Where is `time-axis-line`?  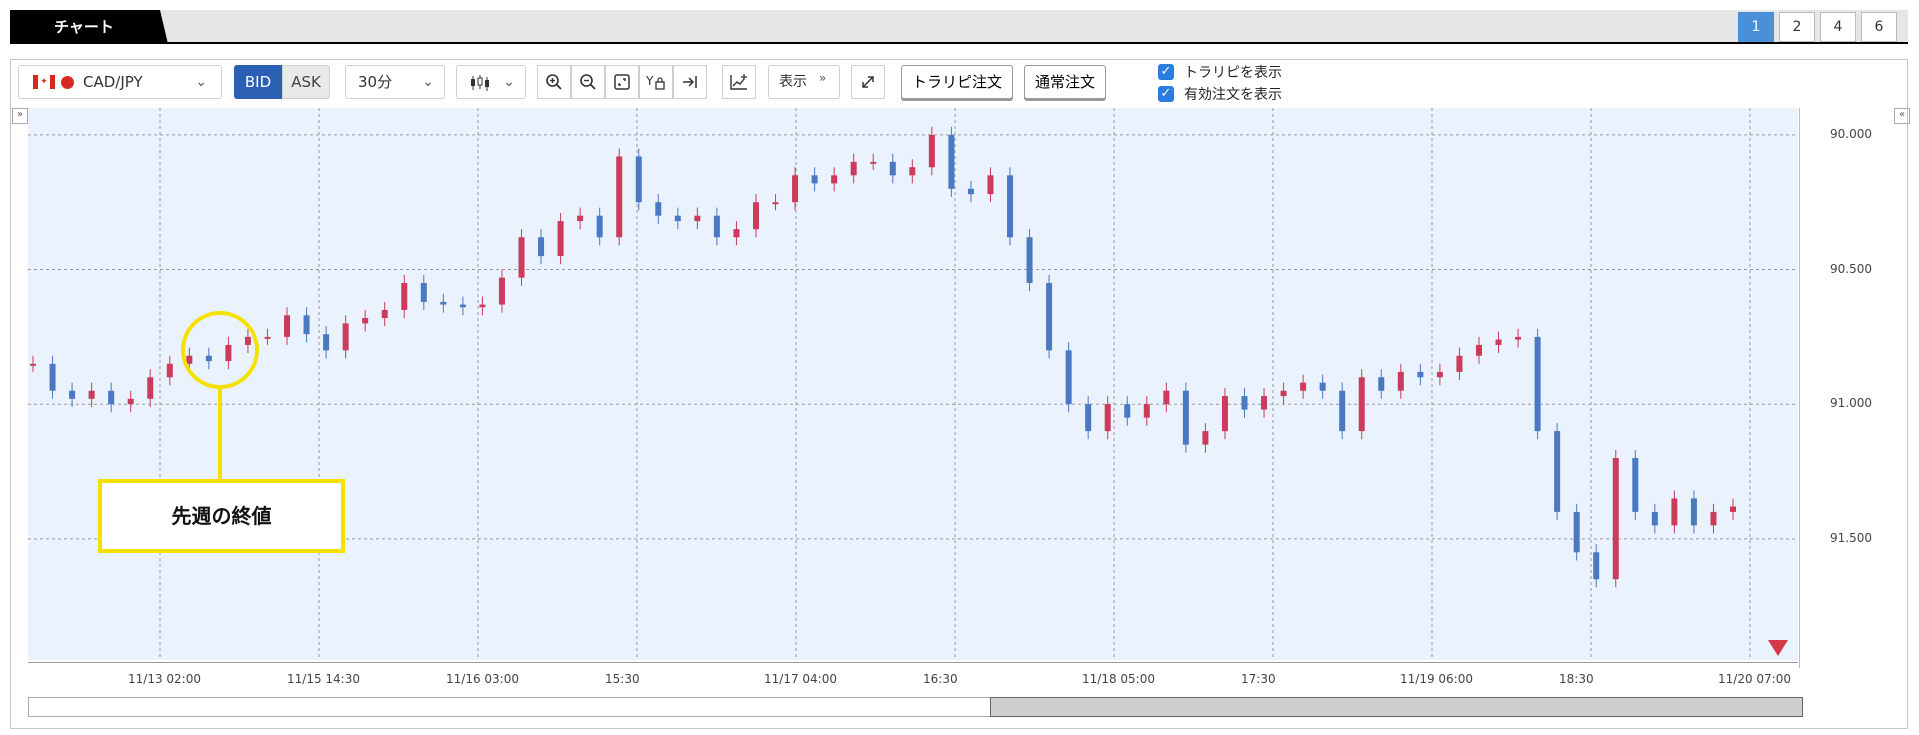
time-axis-line is located at coordinates (913, 662).